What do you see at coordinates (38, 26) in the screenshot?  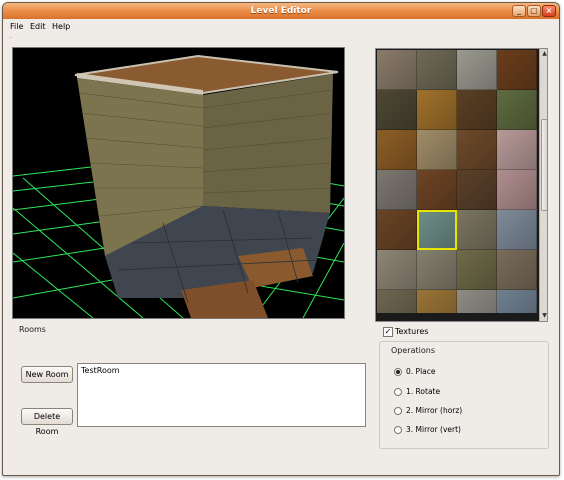 I see `menu-edit: Edit` at bounding box center [38, 26].